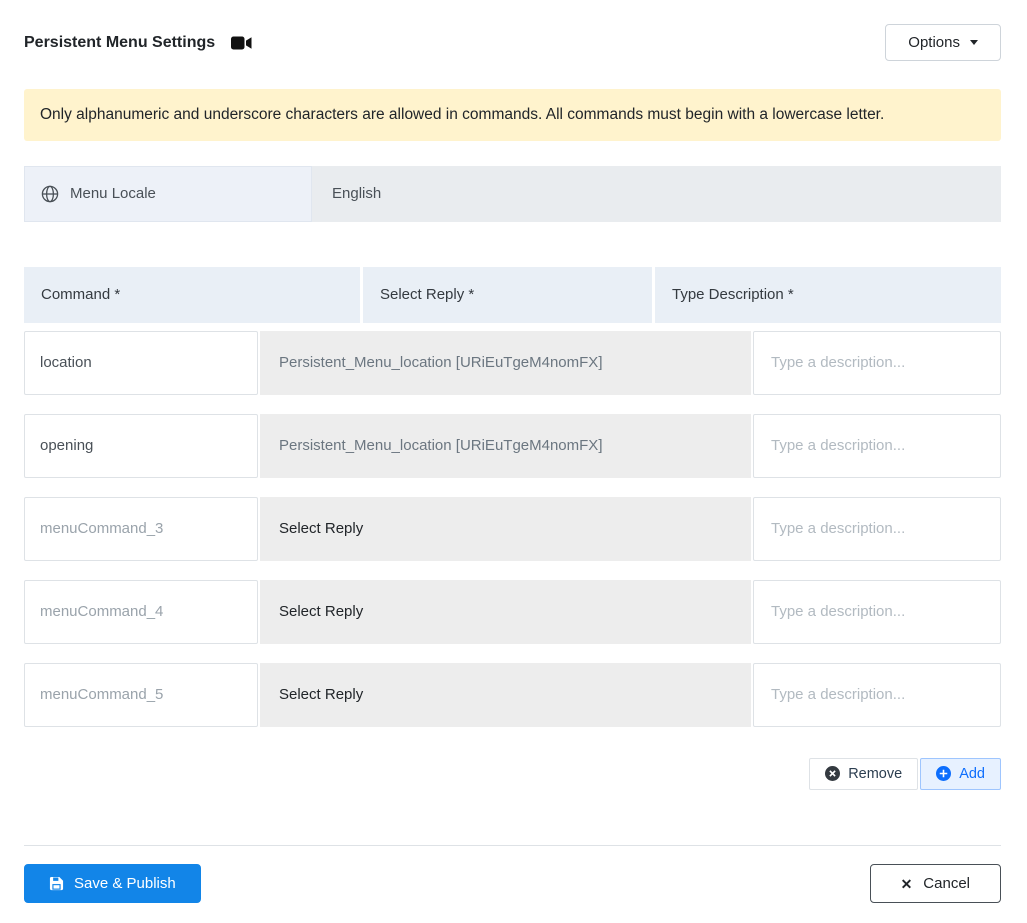 The width and height of the screenshot is (1027, 923). What do you see at coordinates (241, 43) in the screenshot?
I see `video-camera-icon` at bounding box center [241, 43].